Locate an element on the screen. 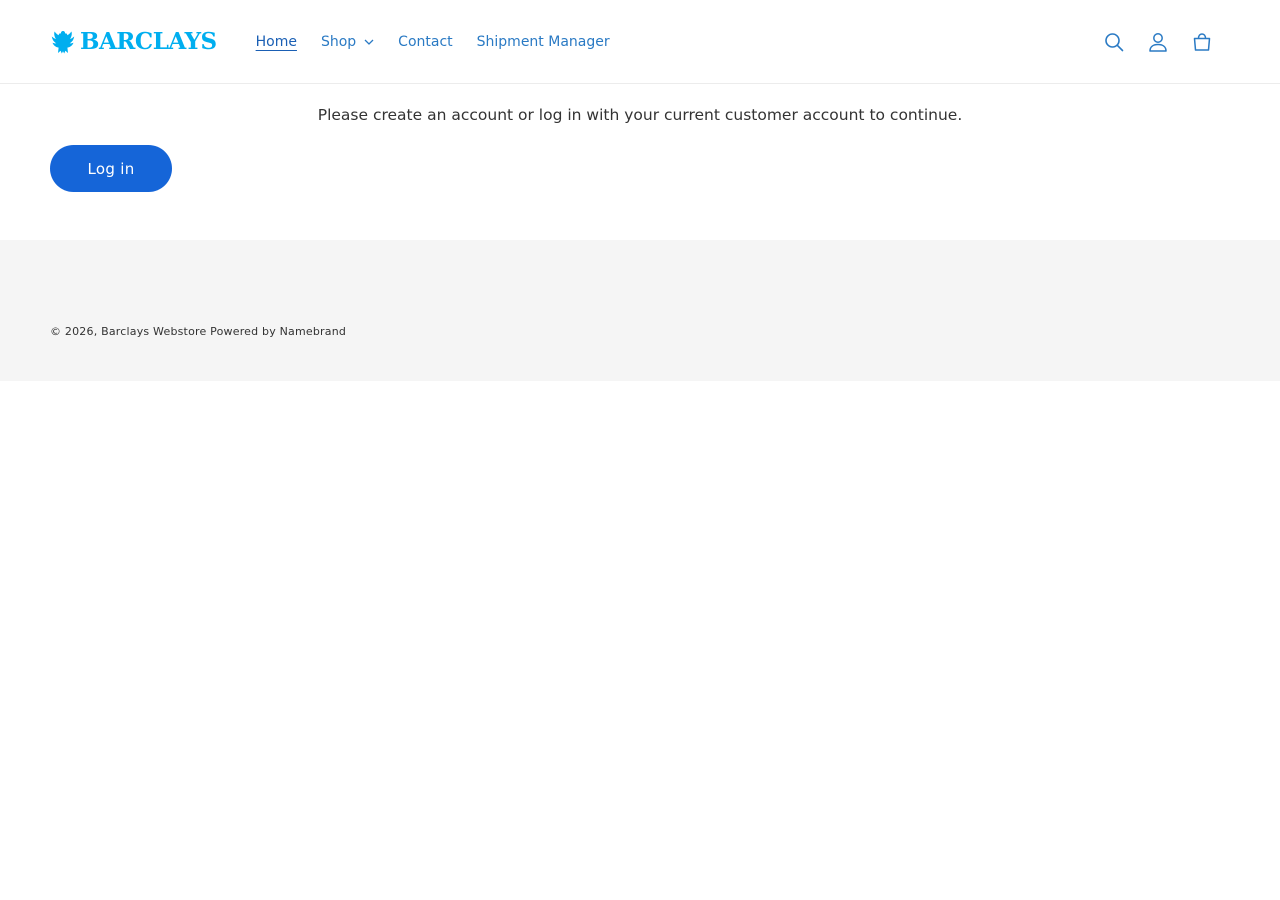 The image size is (1280, 900). nav-contact: Contact is located at coordinates (425, 42).